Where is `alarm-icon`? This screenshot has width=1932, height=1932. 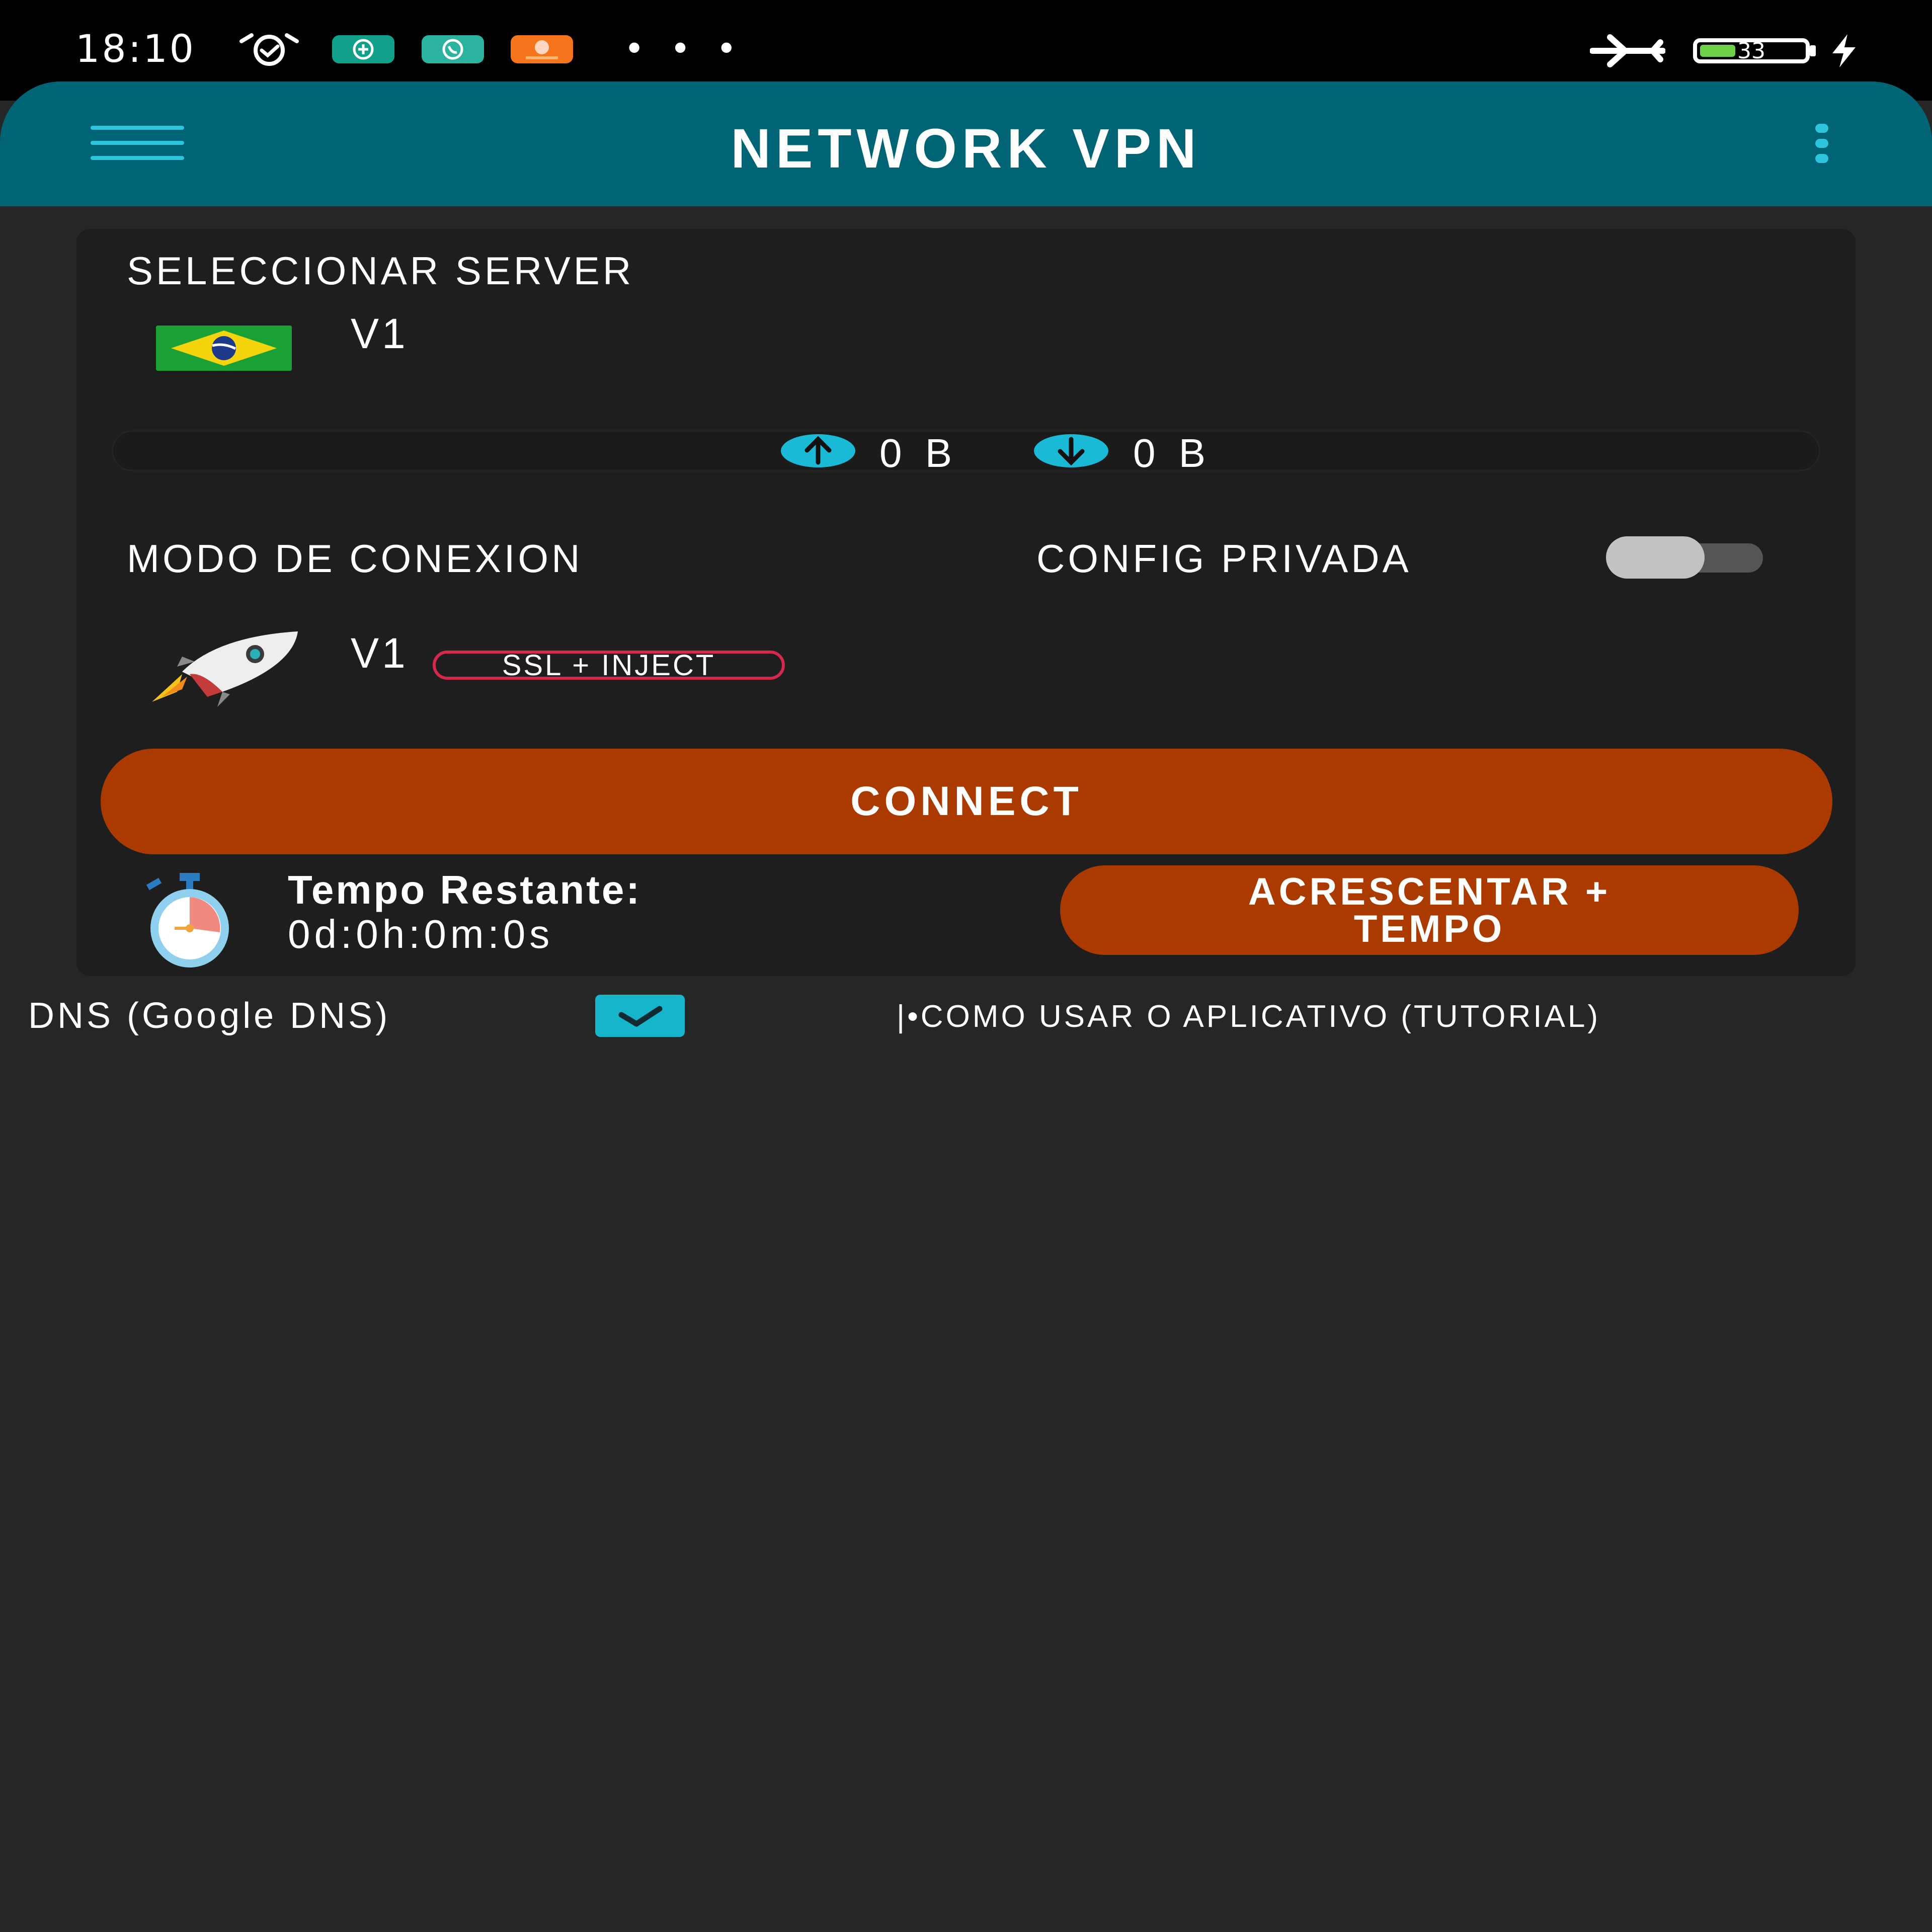 alarm-icon is located at coordinates (269, 50).